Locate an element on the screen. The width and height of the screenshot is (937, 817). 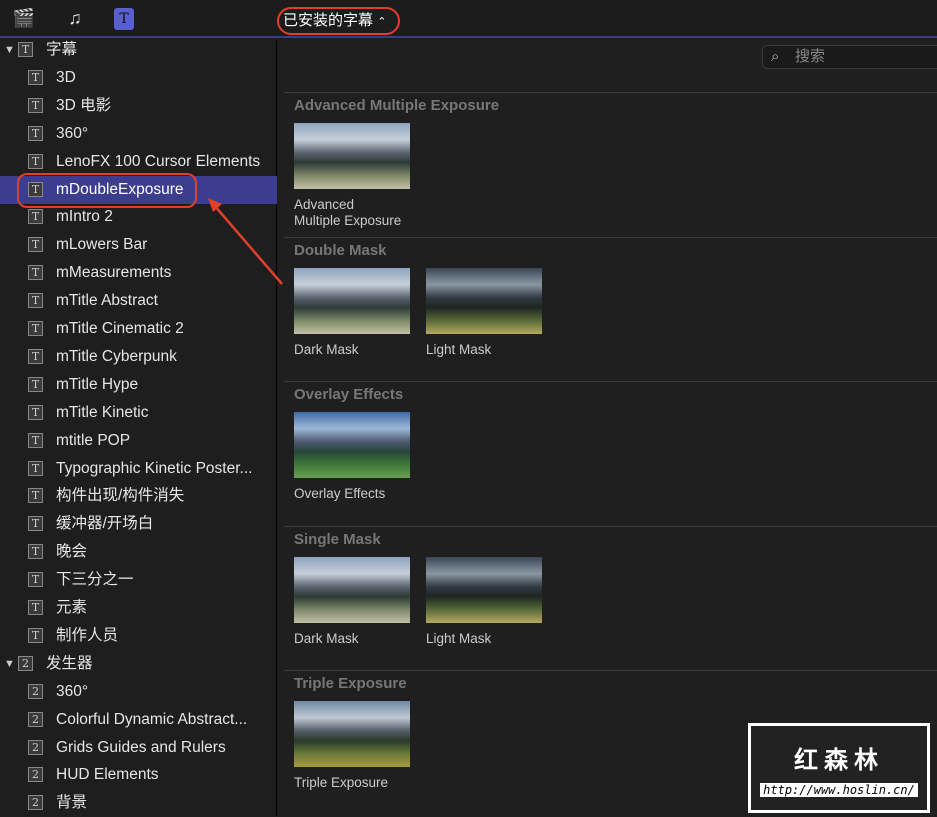
sidebar-item: 2 360° is located at coordinates (138, 692).